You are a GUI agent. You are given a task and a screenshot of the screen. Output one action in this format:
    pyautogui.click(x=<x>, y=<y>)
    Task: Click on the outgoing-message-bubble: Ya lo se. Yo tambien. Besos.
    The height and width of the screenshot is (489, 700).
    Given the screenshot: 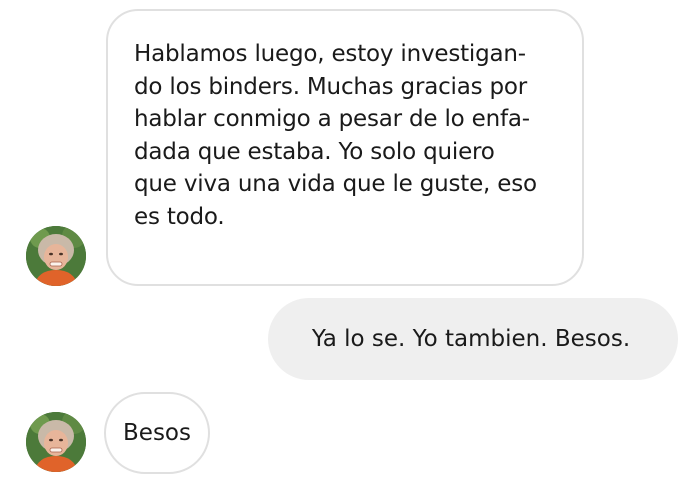 What is the action you would take?
    pyautogui.click(x=473, y=339)
    